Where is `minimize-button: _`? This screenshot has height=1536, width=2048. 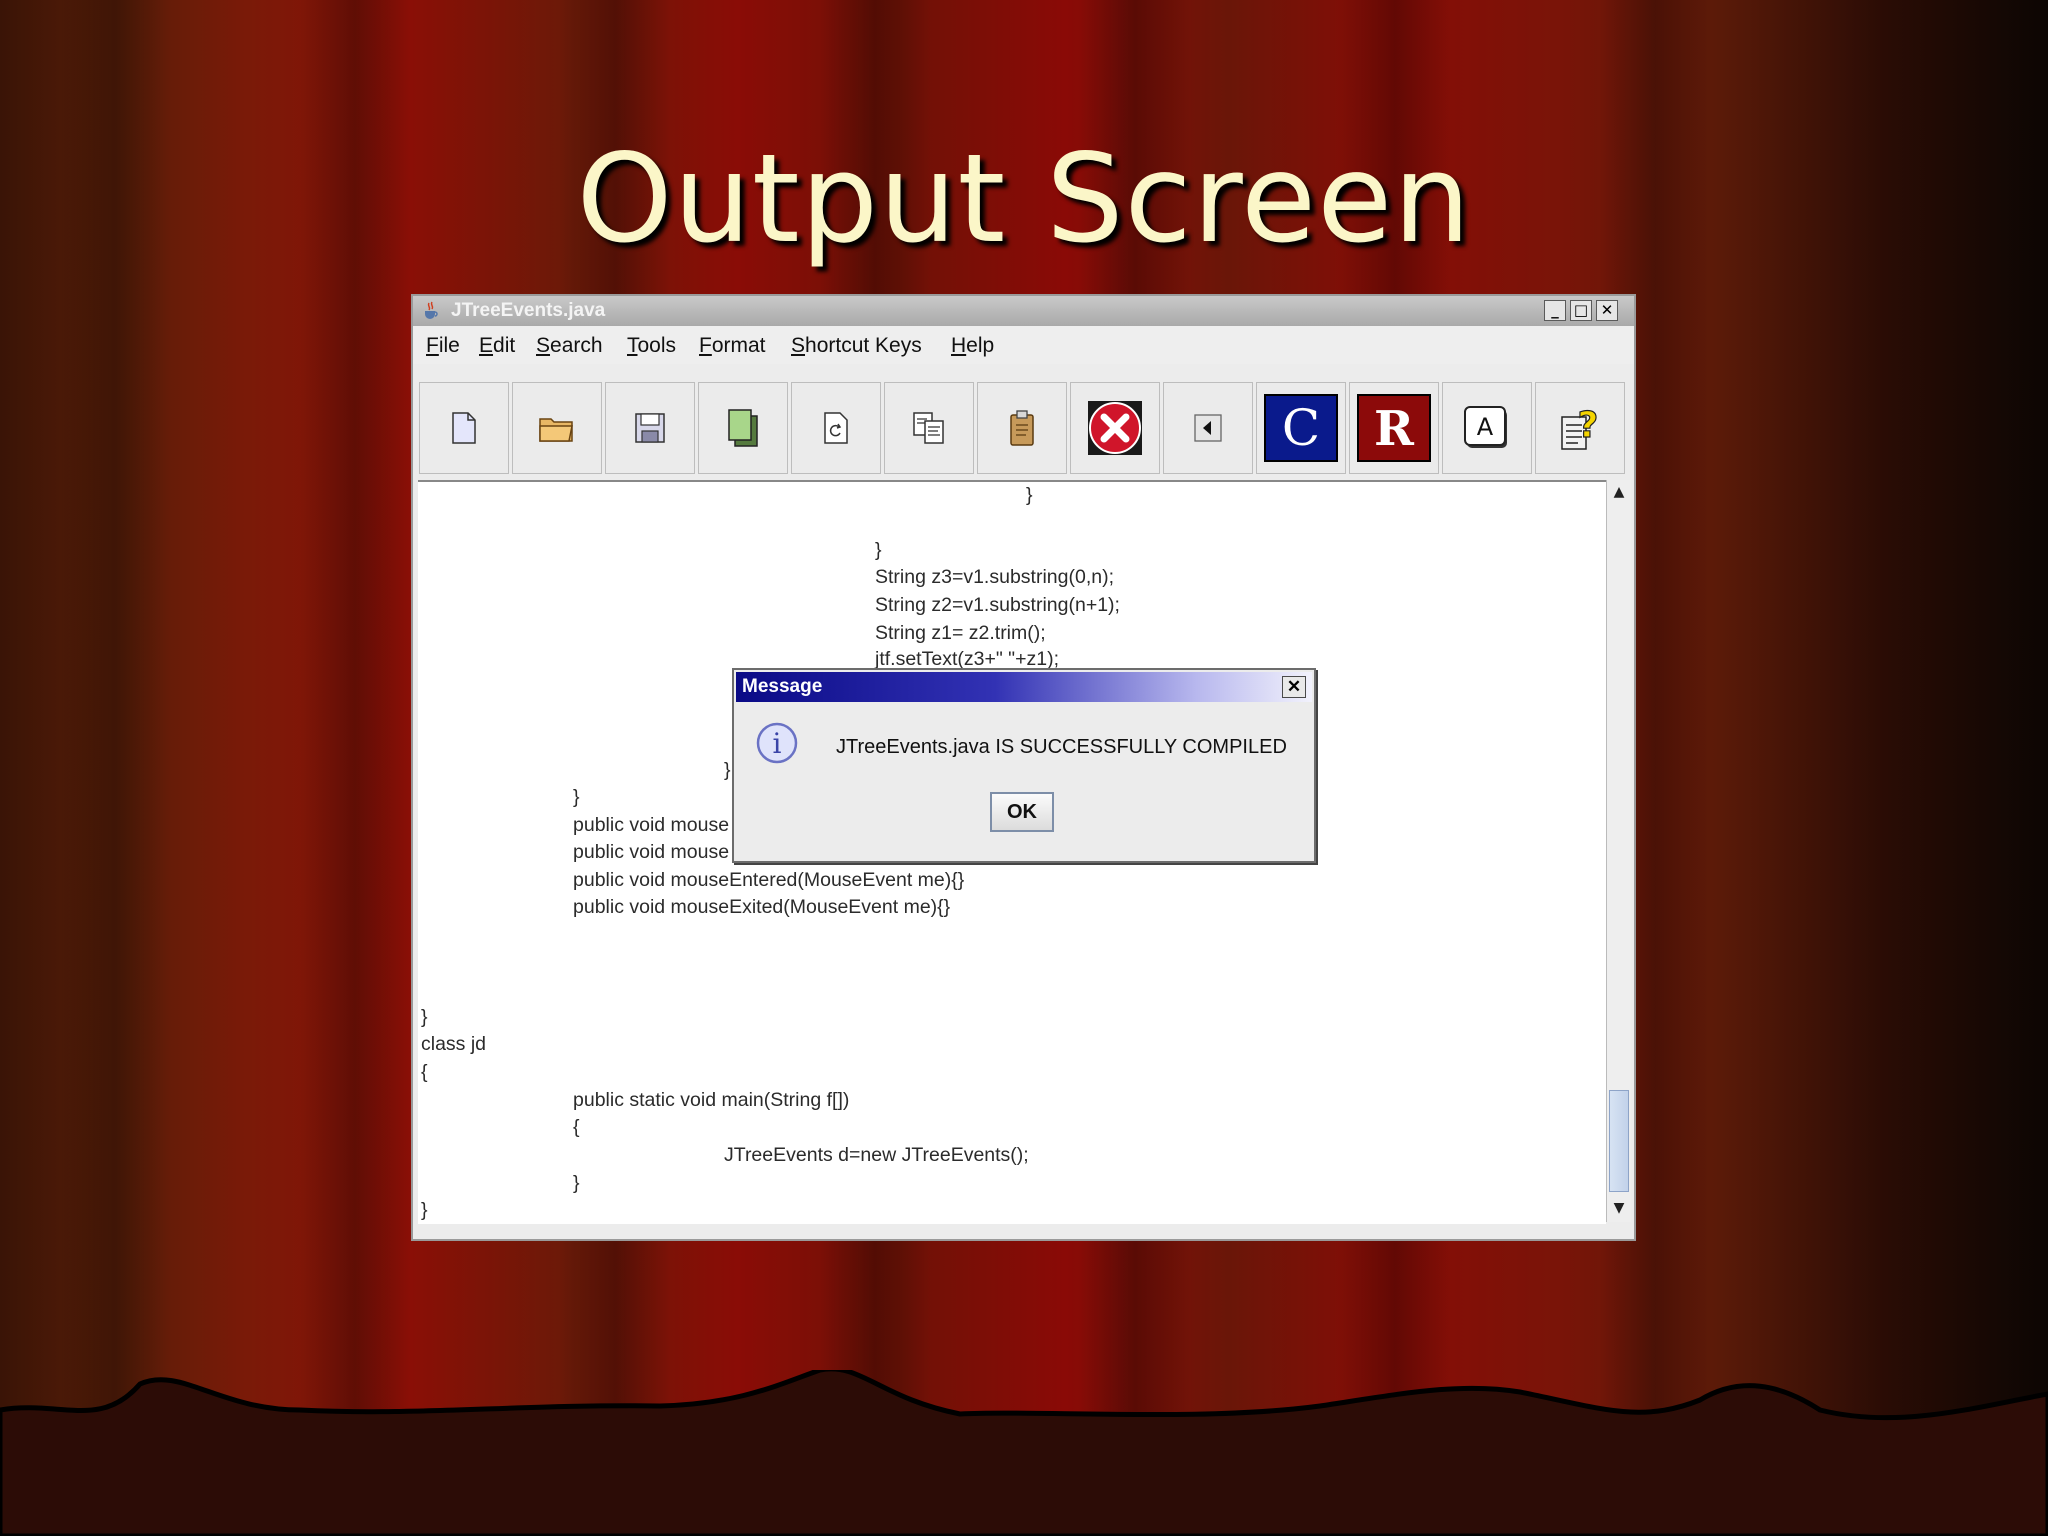
minimize-button: _ is located at coordinates (1555, 310).